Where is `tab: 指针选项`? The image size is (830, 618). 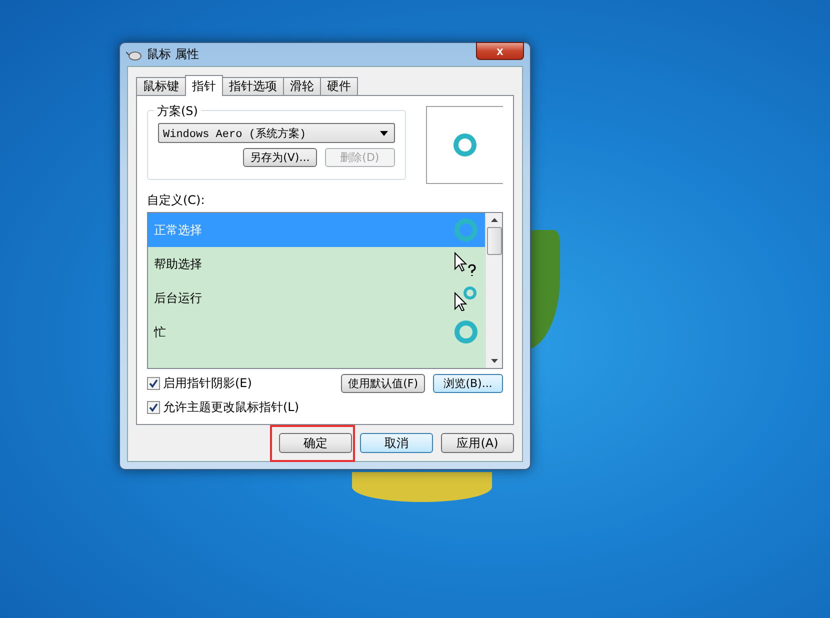 tab: 指针选项 is located at coordinates (253, 86).